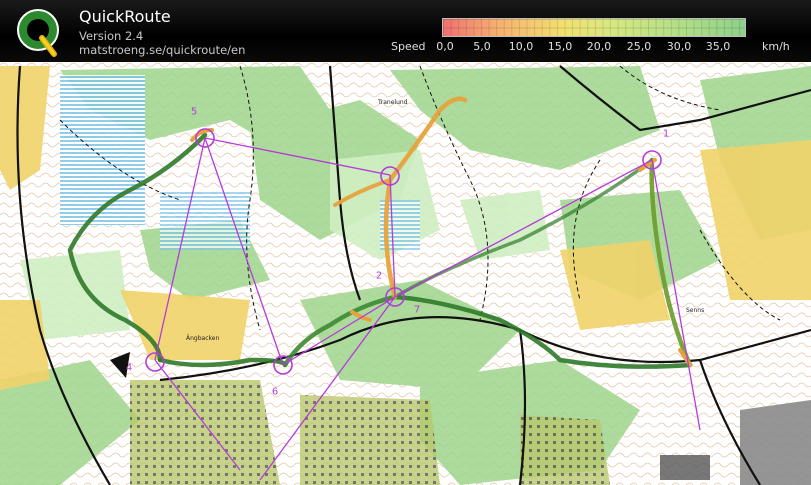 The width and height of the screenshot is (811, 485). What do you see at coordinates (405, 47) in the screenshot?
I see `speed-tick-labels: 0,0 5,0 10,0 15,0 20,0 25,0 30,0 35,0` at bounding box center [405, 47].